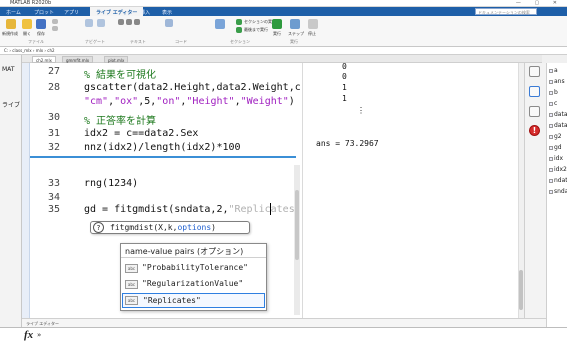 The image size is (567, 344). Describe the element at coordinates (145, 11) in the screenshot. I see `tab-insert: 挿入` at that location.